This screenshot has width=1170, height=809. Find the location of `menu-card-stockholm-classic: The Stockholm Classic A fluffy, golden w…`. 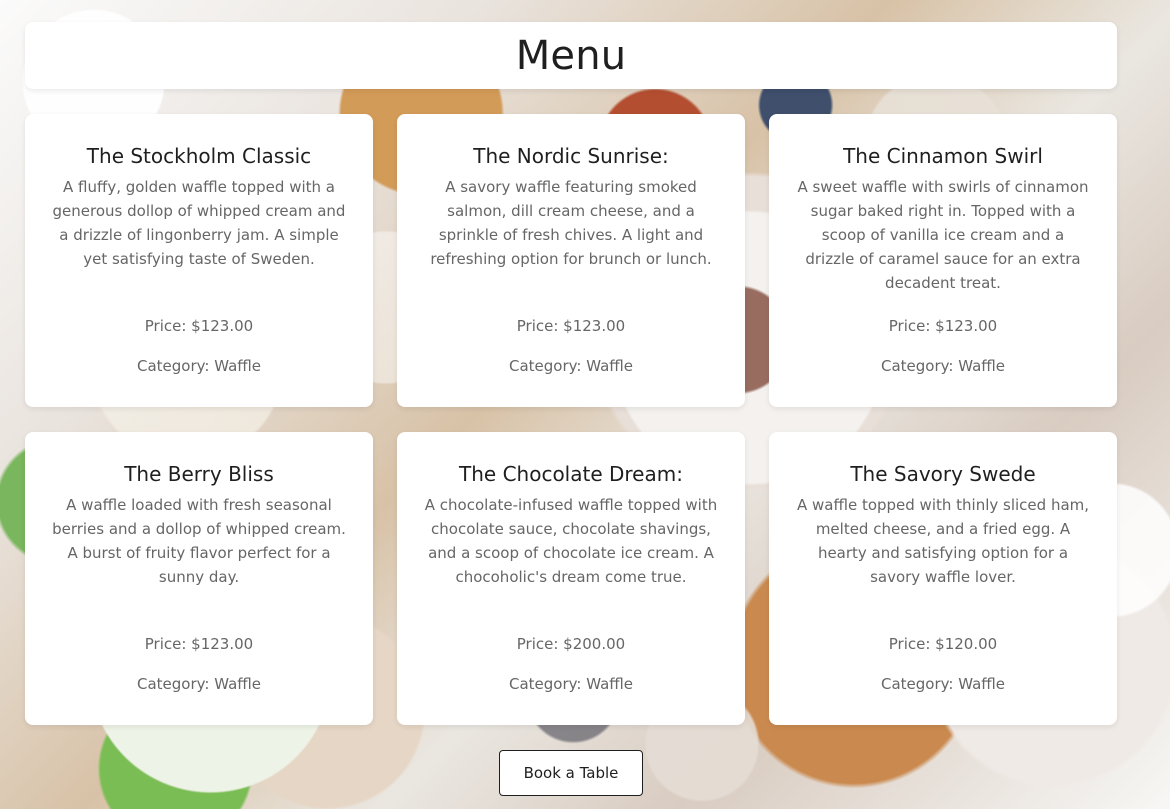

menu-card-stockholm-classic: The Stockholm Classic A fluffy, golden w… is located at coordinates (199, 260).